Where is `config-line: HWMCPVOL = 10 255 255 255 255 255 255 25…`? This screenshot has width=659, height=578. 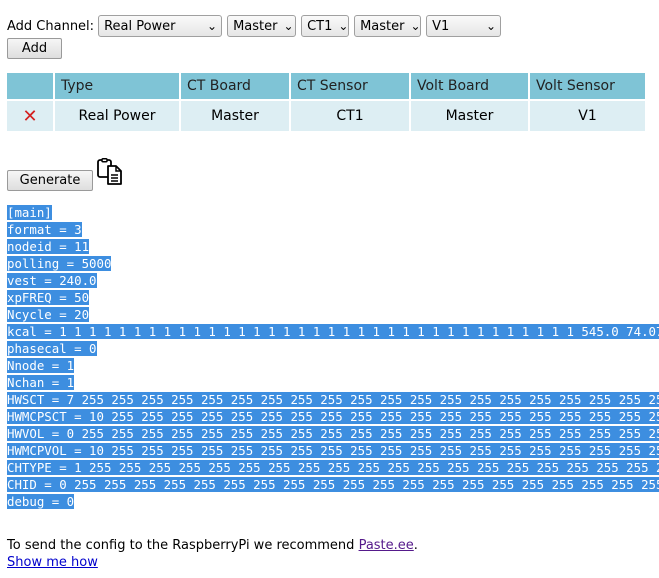
config-line: HWMCPVOL = 10 255 255 255 255 255 255 25… is located at coordinates (333, 450).